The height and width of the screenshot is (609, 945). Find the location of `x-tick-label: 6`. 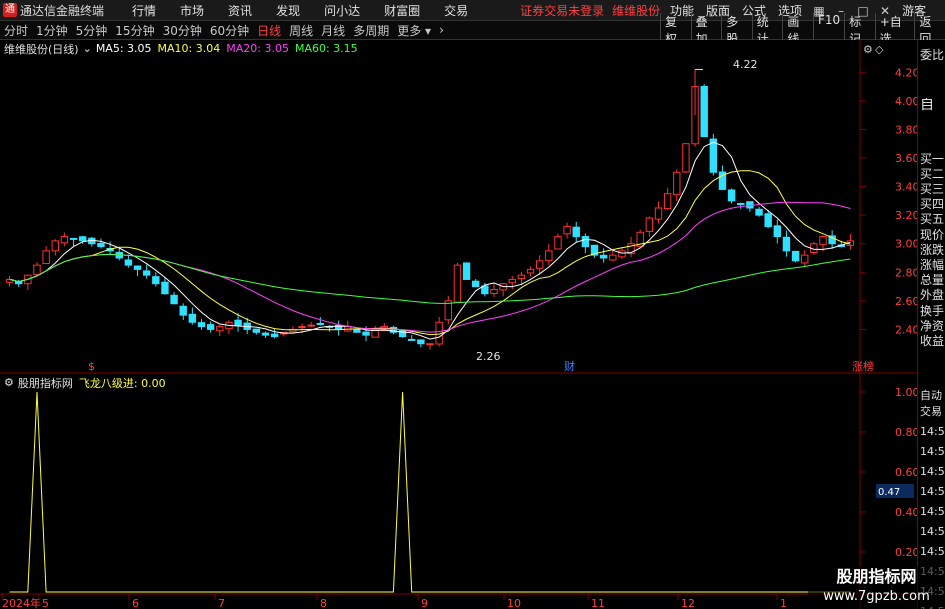

x-tick-label: 6 is located at coordinates (135, 603).